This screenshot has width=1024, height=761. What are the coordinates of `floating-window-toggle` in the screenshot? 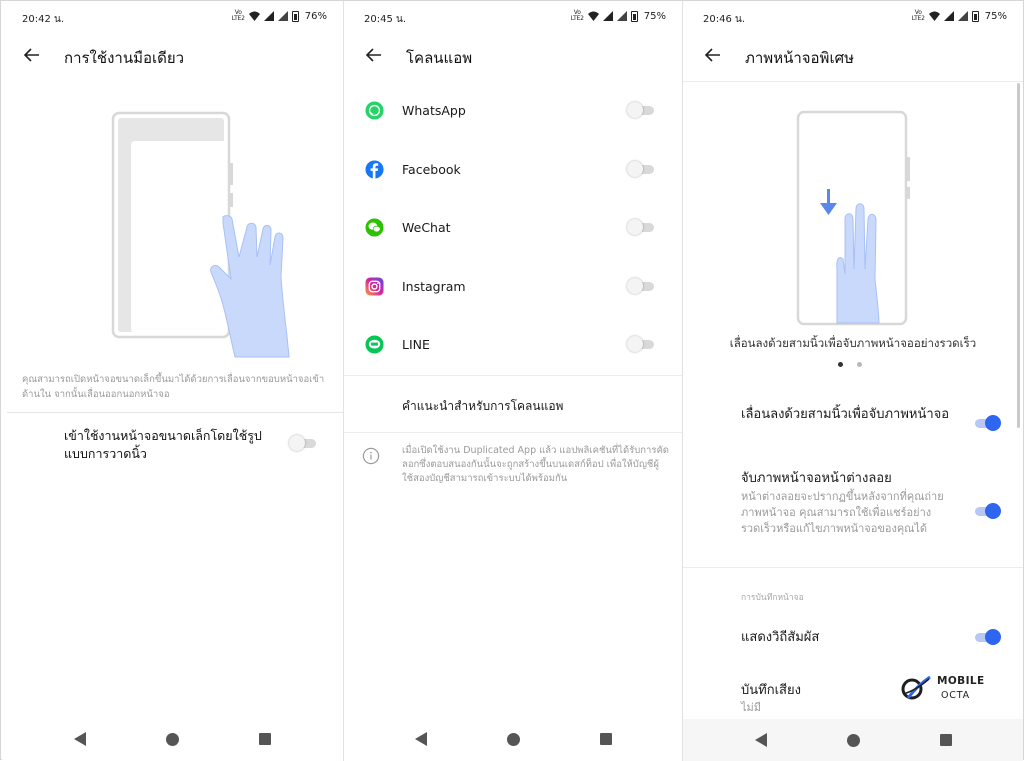 It's located at (987, 511).